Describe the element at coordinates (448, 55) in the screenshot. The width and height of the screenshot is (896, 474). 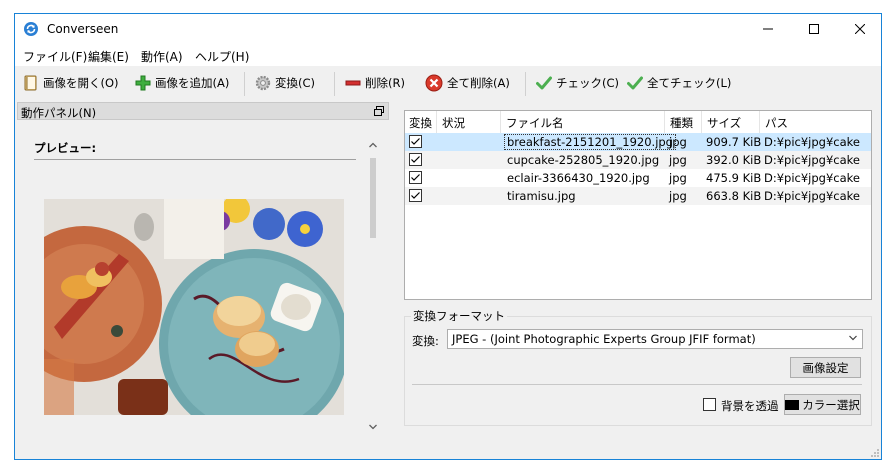
I see `menu-bar: ファイル(F) 編集(E) 動作(A) ヘルプ(H)` at that location.